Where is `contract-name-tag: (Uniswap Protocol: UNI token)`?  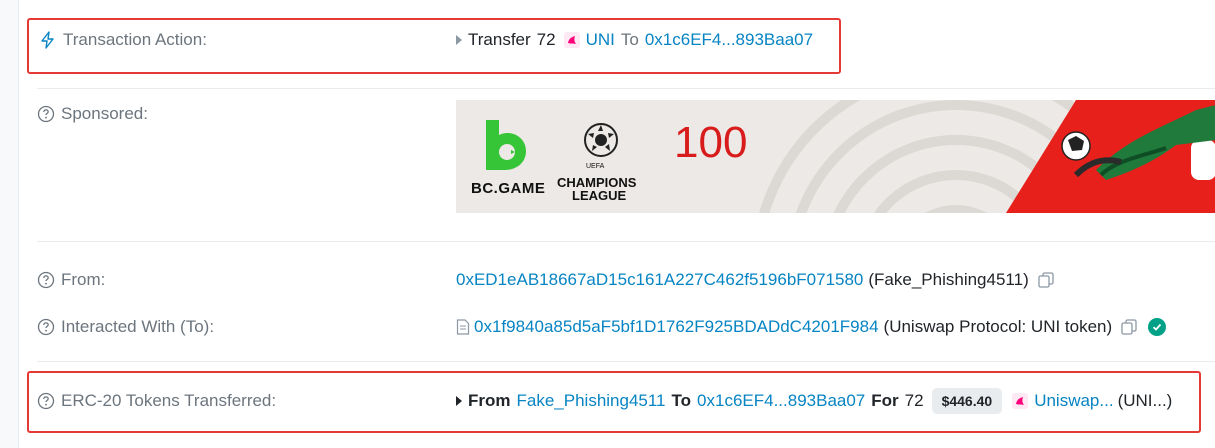
contract-name-tag: (Uniswap Protocol: UNI token) is located at coordinates (998, 326).